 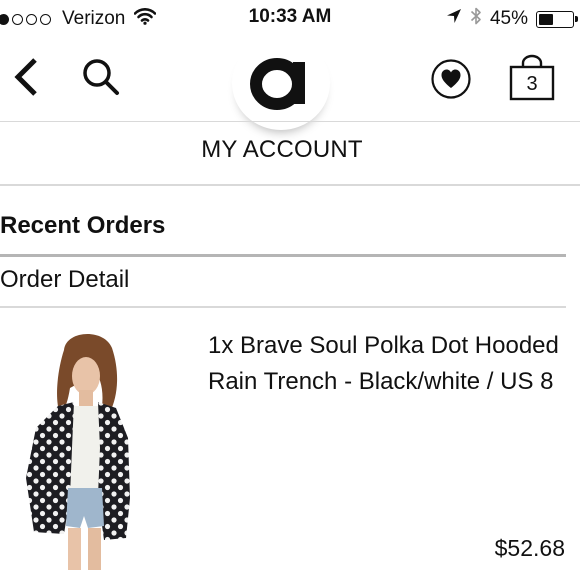 What do you see at coordinates (476, 19) in the screenshot?
I see `bluetooth-icon` at bounding box center [476, 19].